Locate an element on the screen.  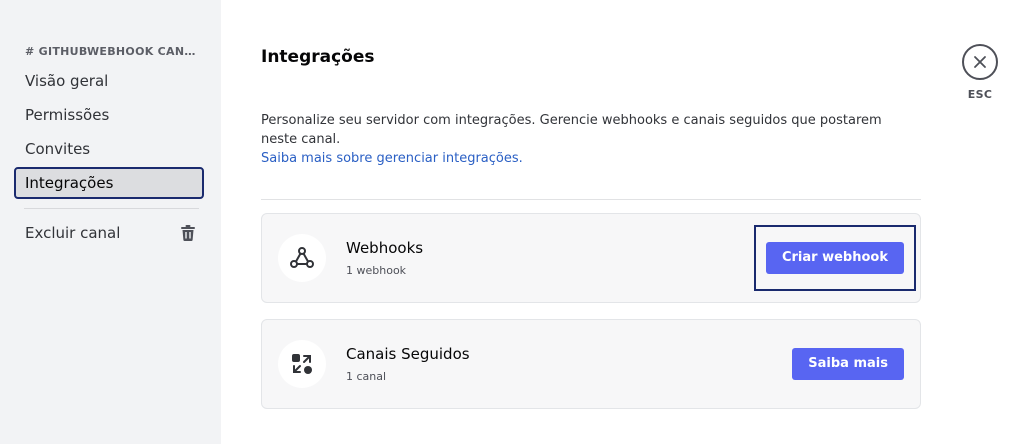
webhooks-card: Webhooks 1 webhook Criar webhook is located at coordinates (591, 258).